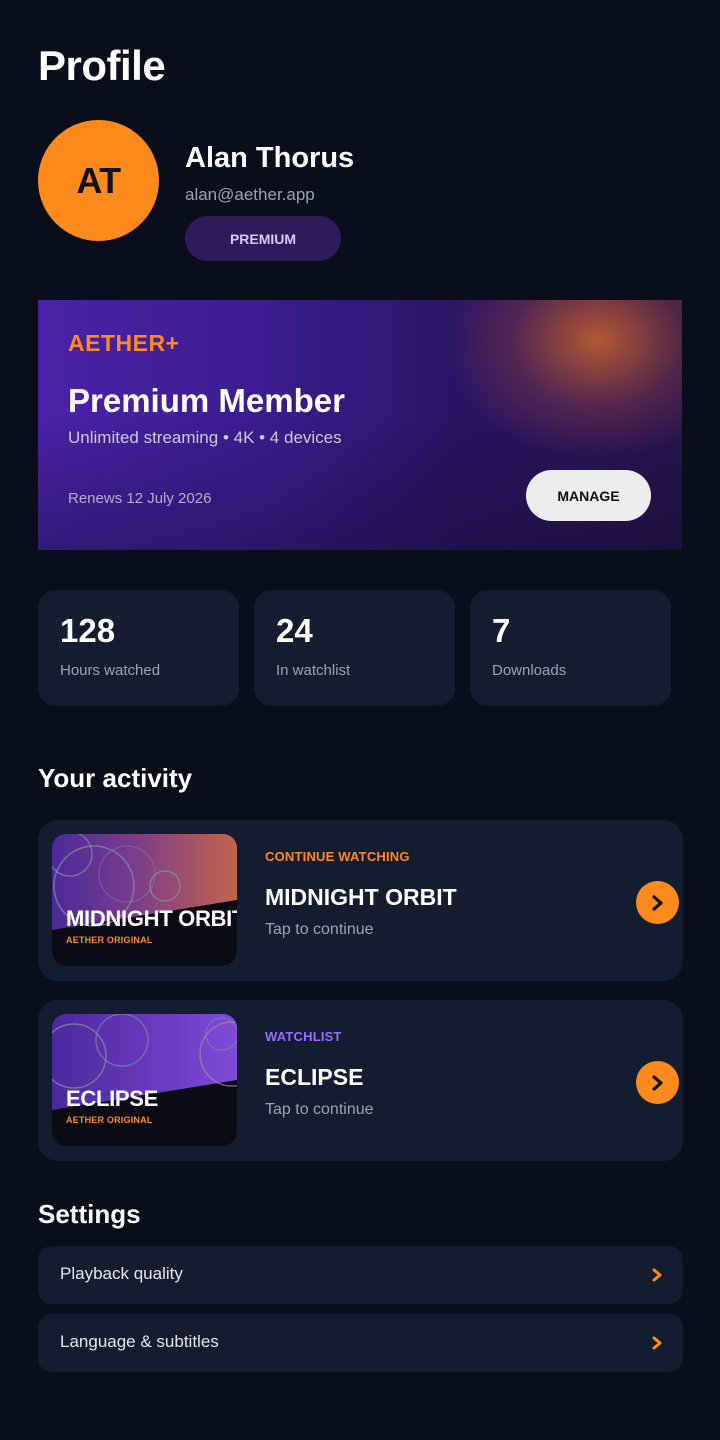  I want to click on settings-item-label: Playback quality, so click(121, 1273).